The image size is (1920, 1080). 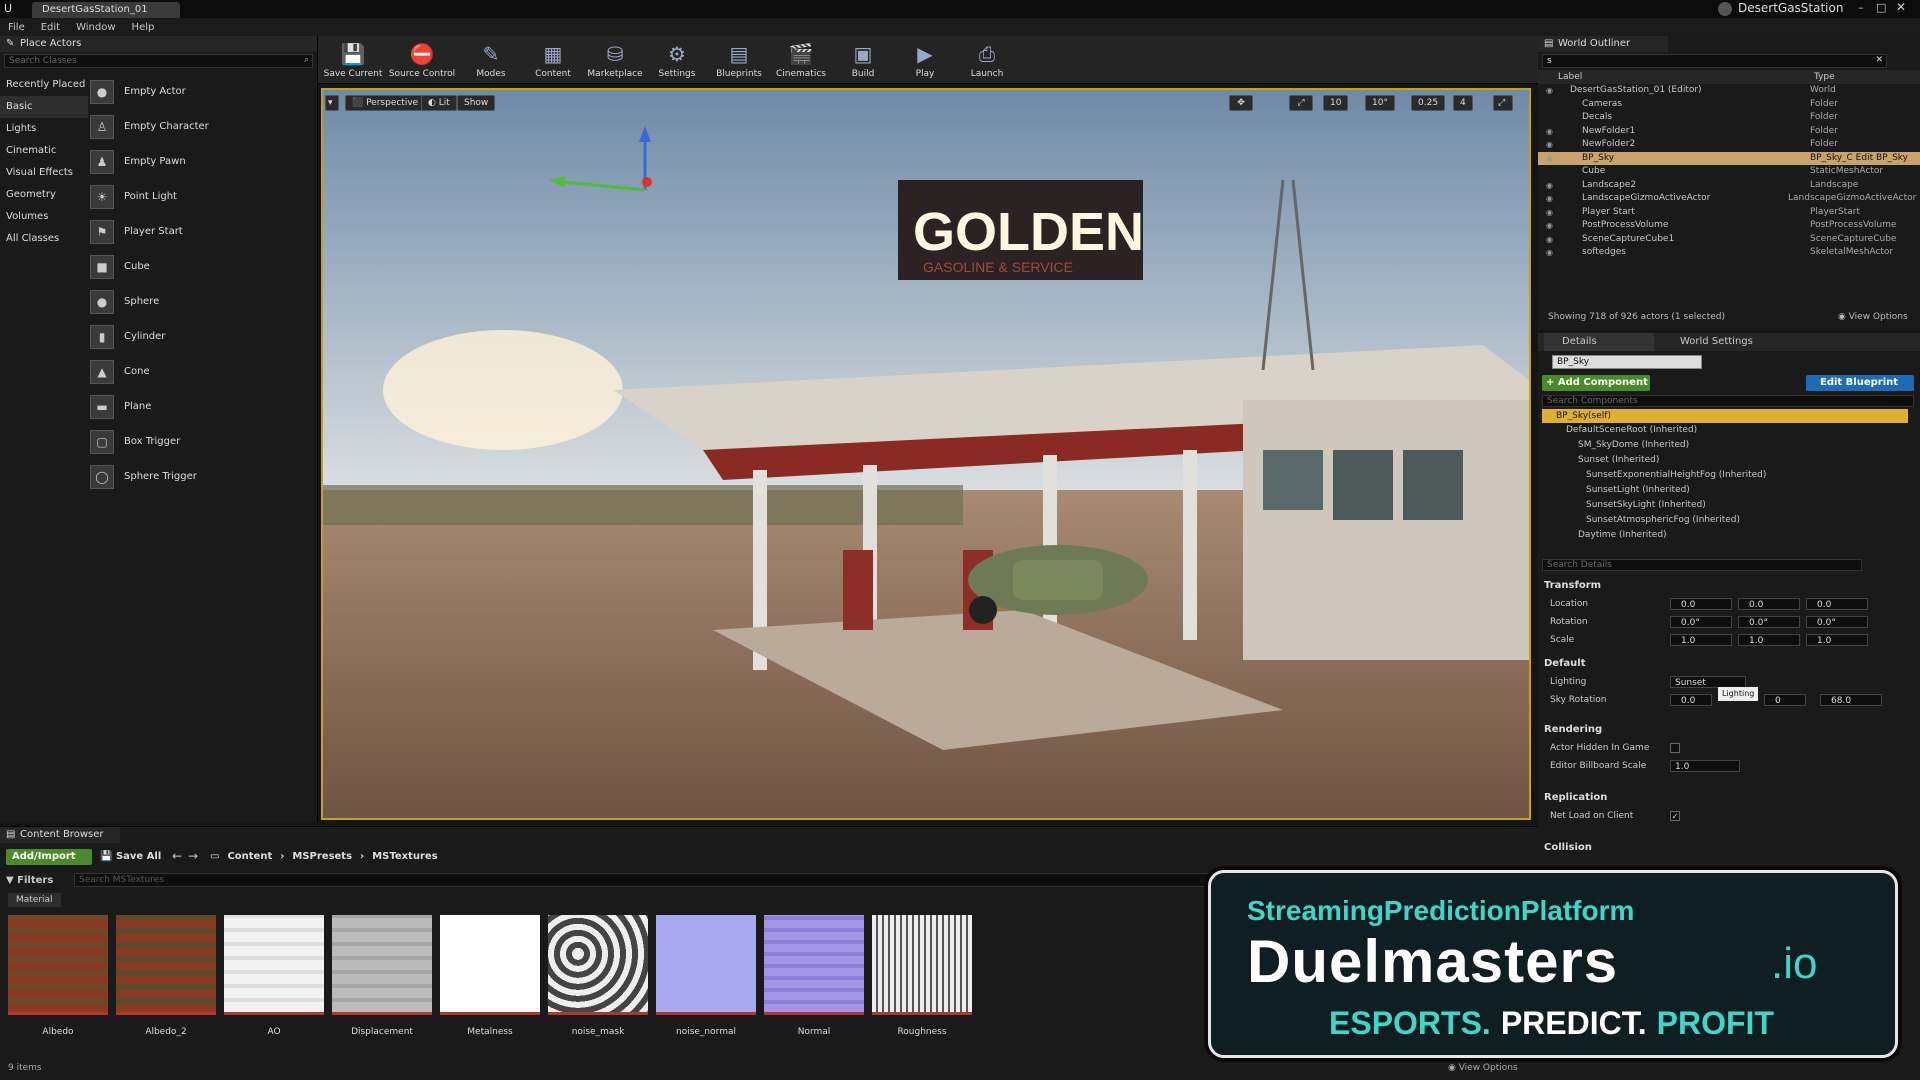 What do you see at coordinates (1428, 103) in the screenshot?
I see `scale-snap-value: 0.25` at bounding box center [1428, 103].